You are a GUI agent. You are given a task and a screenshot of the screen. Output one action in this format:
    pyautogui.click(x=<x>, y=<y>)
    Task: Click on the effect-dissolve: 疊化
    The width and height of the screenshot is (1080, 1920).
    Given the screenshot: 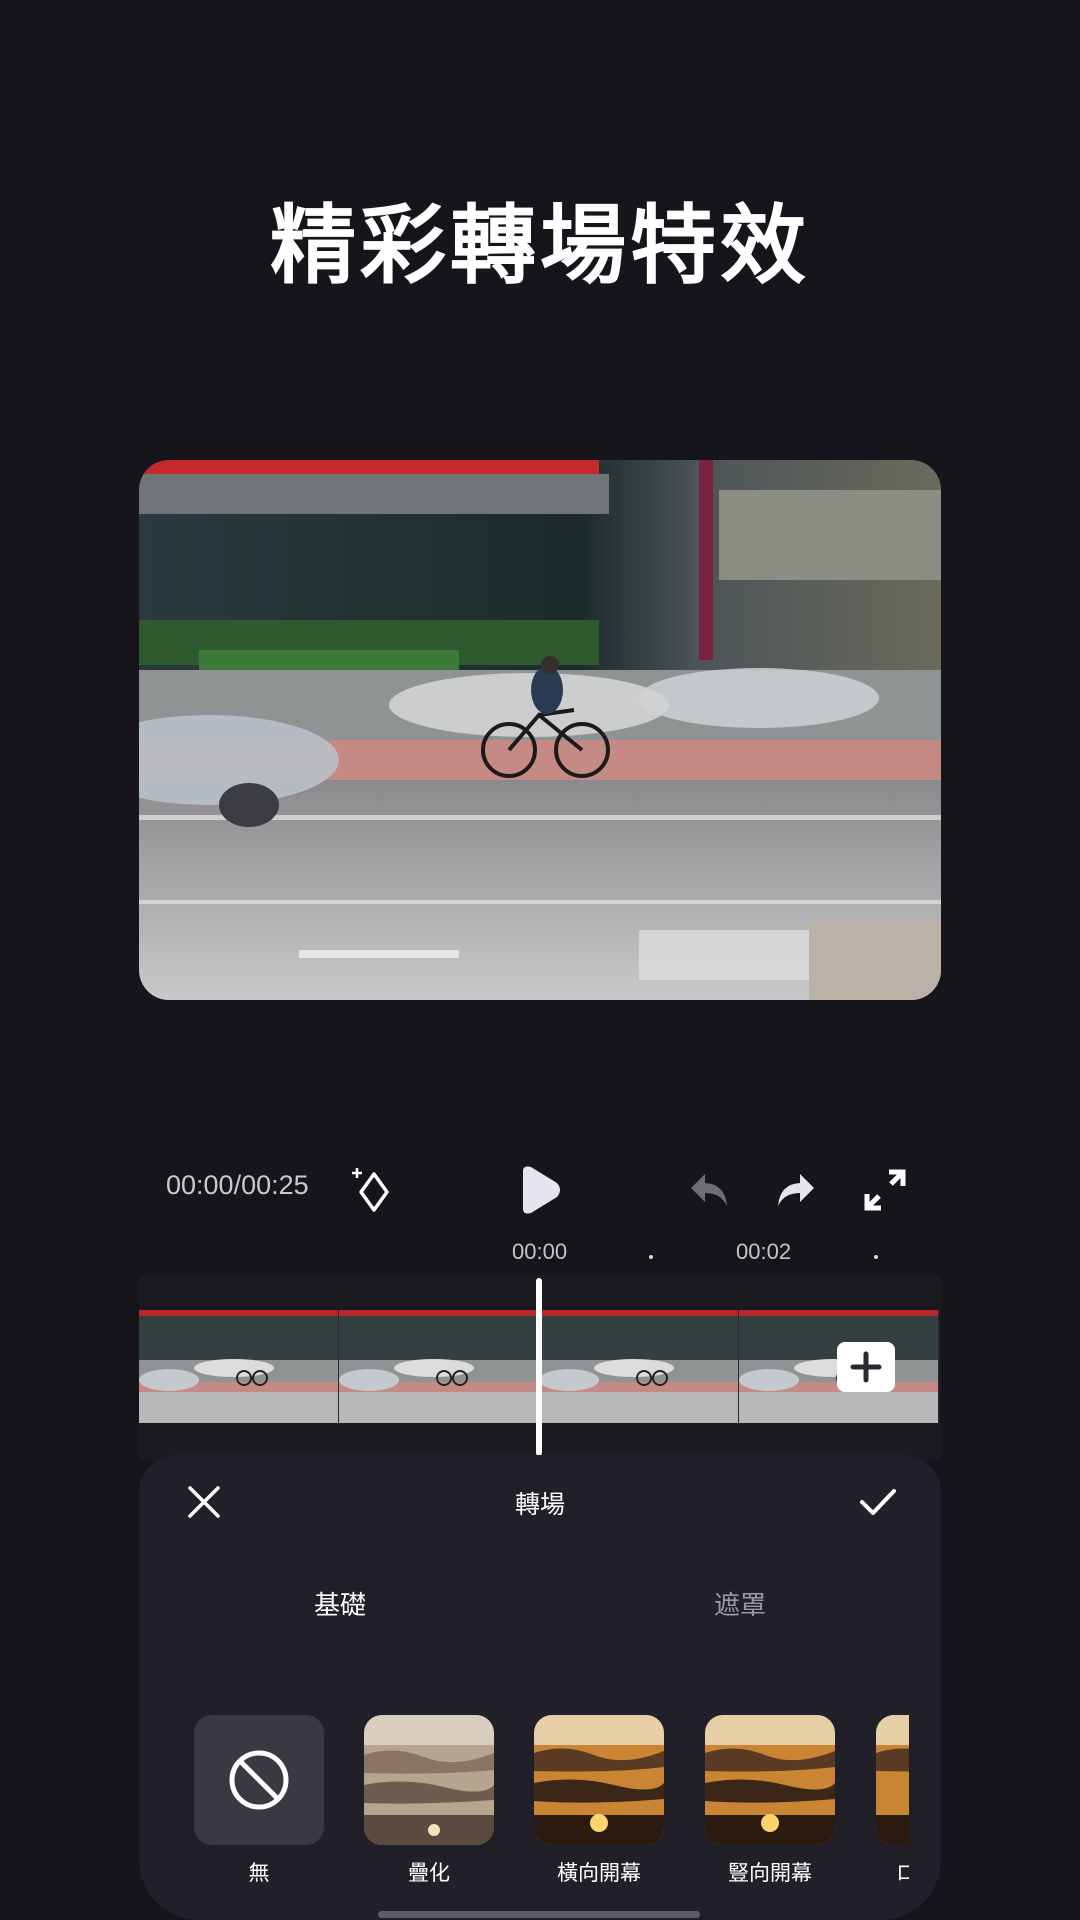 What is the action you would take?
    pyautogui.click(x=429, y=1801)
    